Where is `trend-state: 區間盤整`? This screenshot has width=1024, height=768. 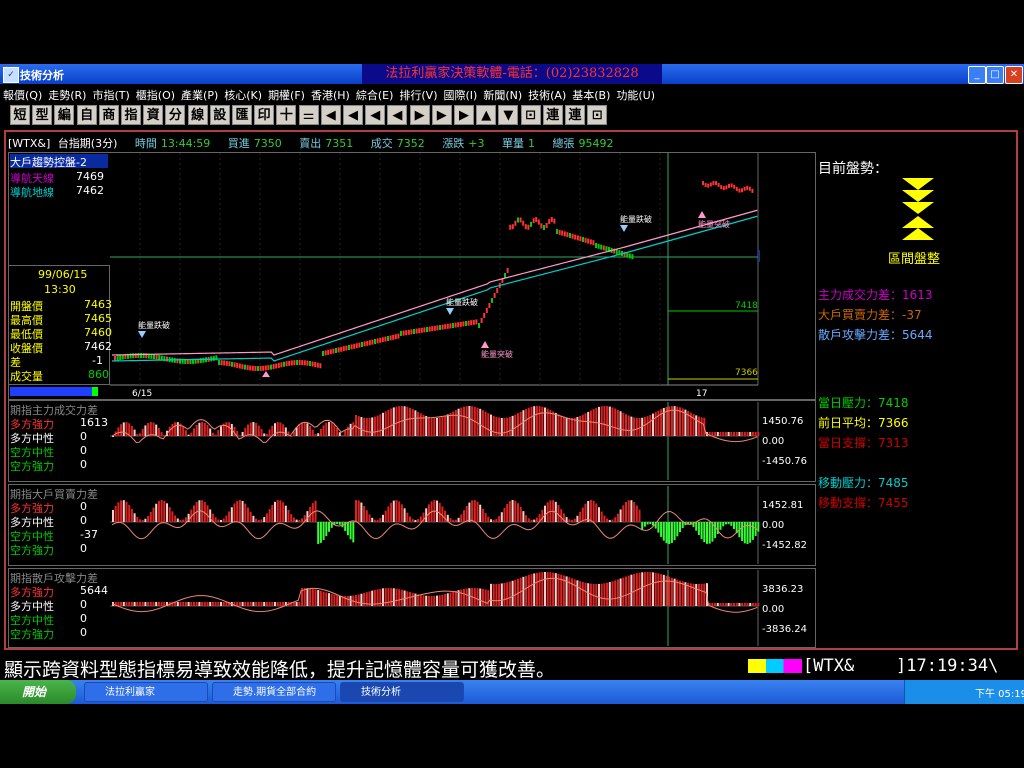 trend-state: 區間盤整 is located at coordinates (914, 259).